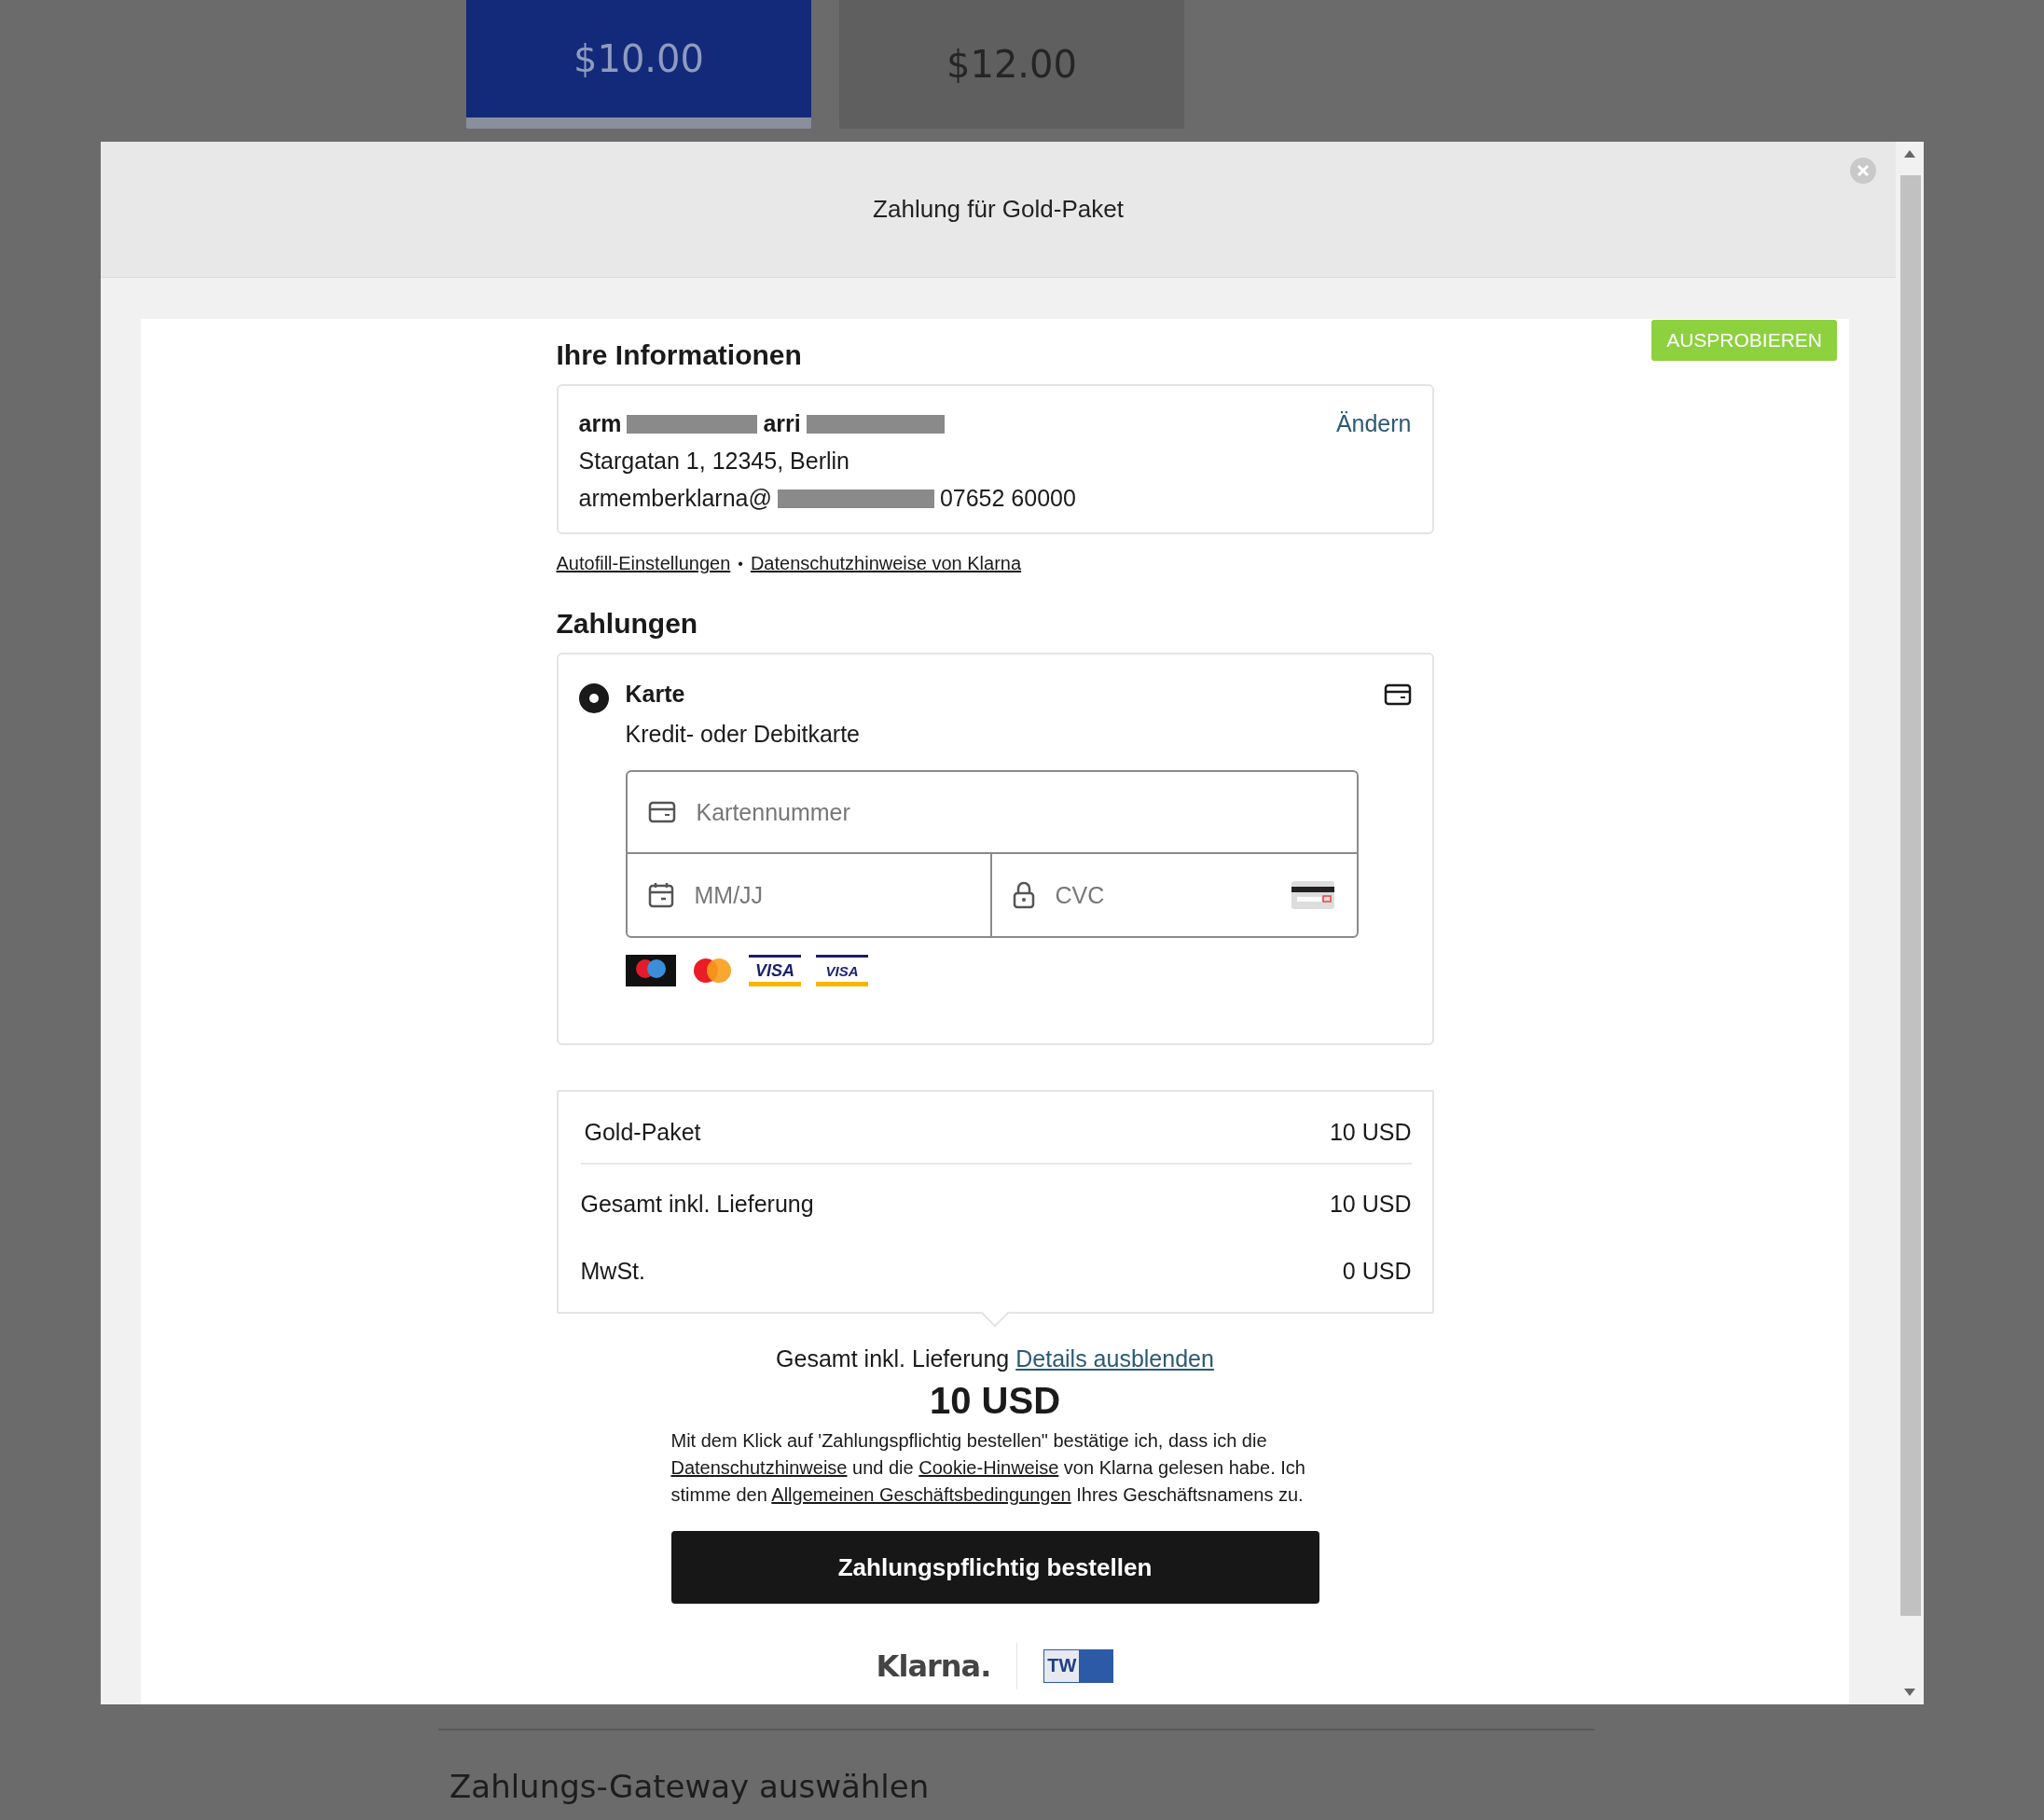 The image size is (2044, 1820). Describe the element at coordinates (643, 563) in the screenshot. I see `footer-link: Autofill-Einstellungen` at that location.